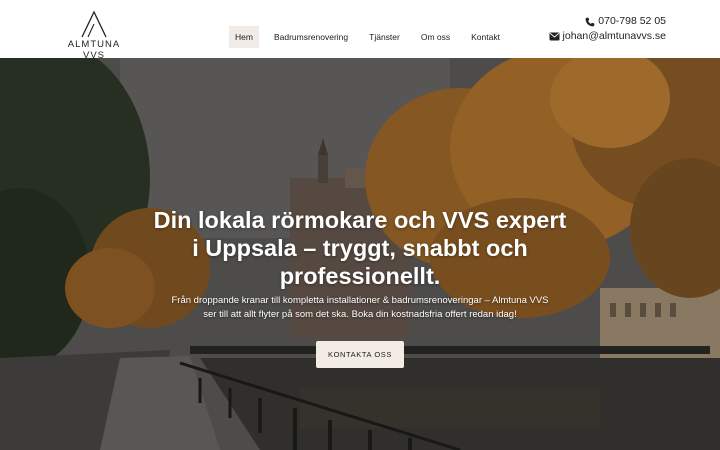  Describe the element at coordinates (485, 37) in the screenshot. I see `nav-item-kontakt: Kontakt` at that location.